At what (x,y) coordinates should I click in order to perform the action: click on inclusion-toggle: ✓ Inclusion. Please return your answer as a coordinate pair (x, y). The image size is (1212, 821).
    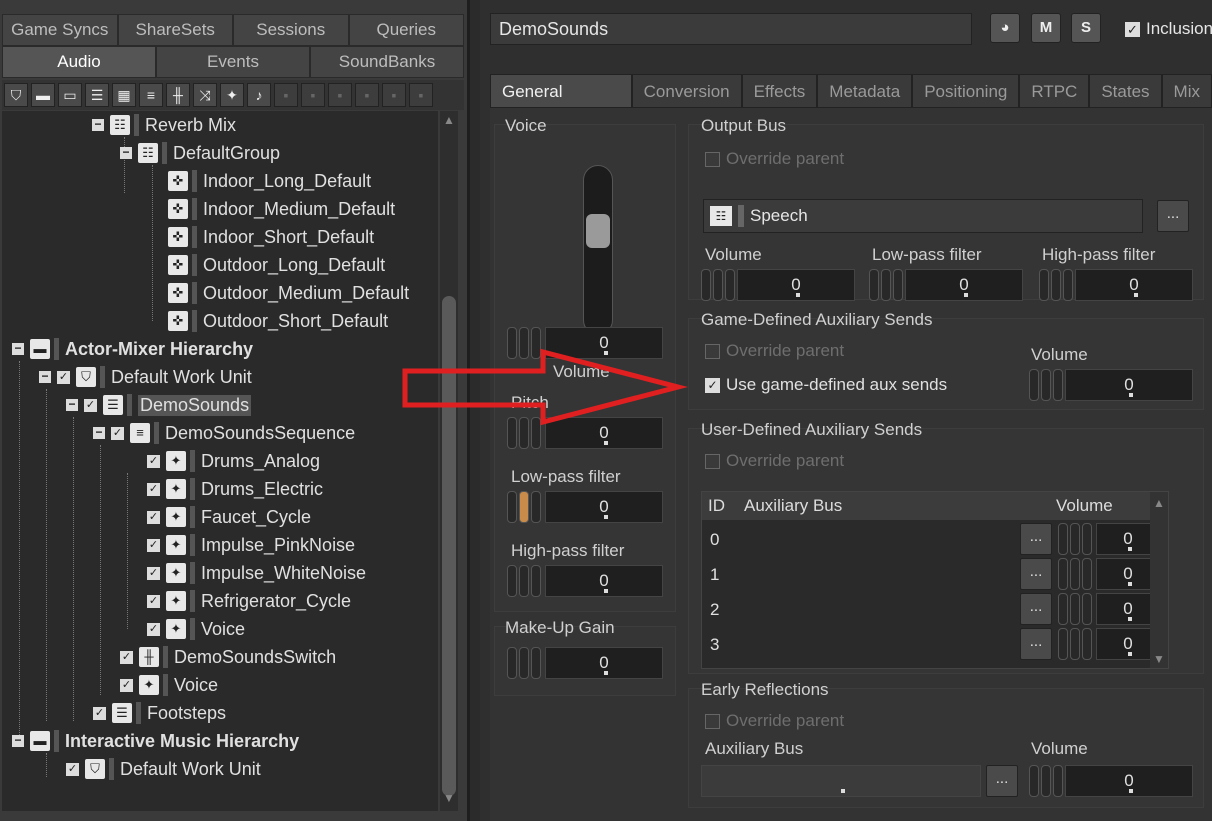
    Looking at the image, I should click on (1168, 29).